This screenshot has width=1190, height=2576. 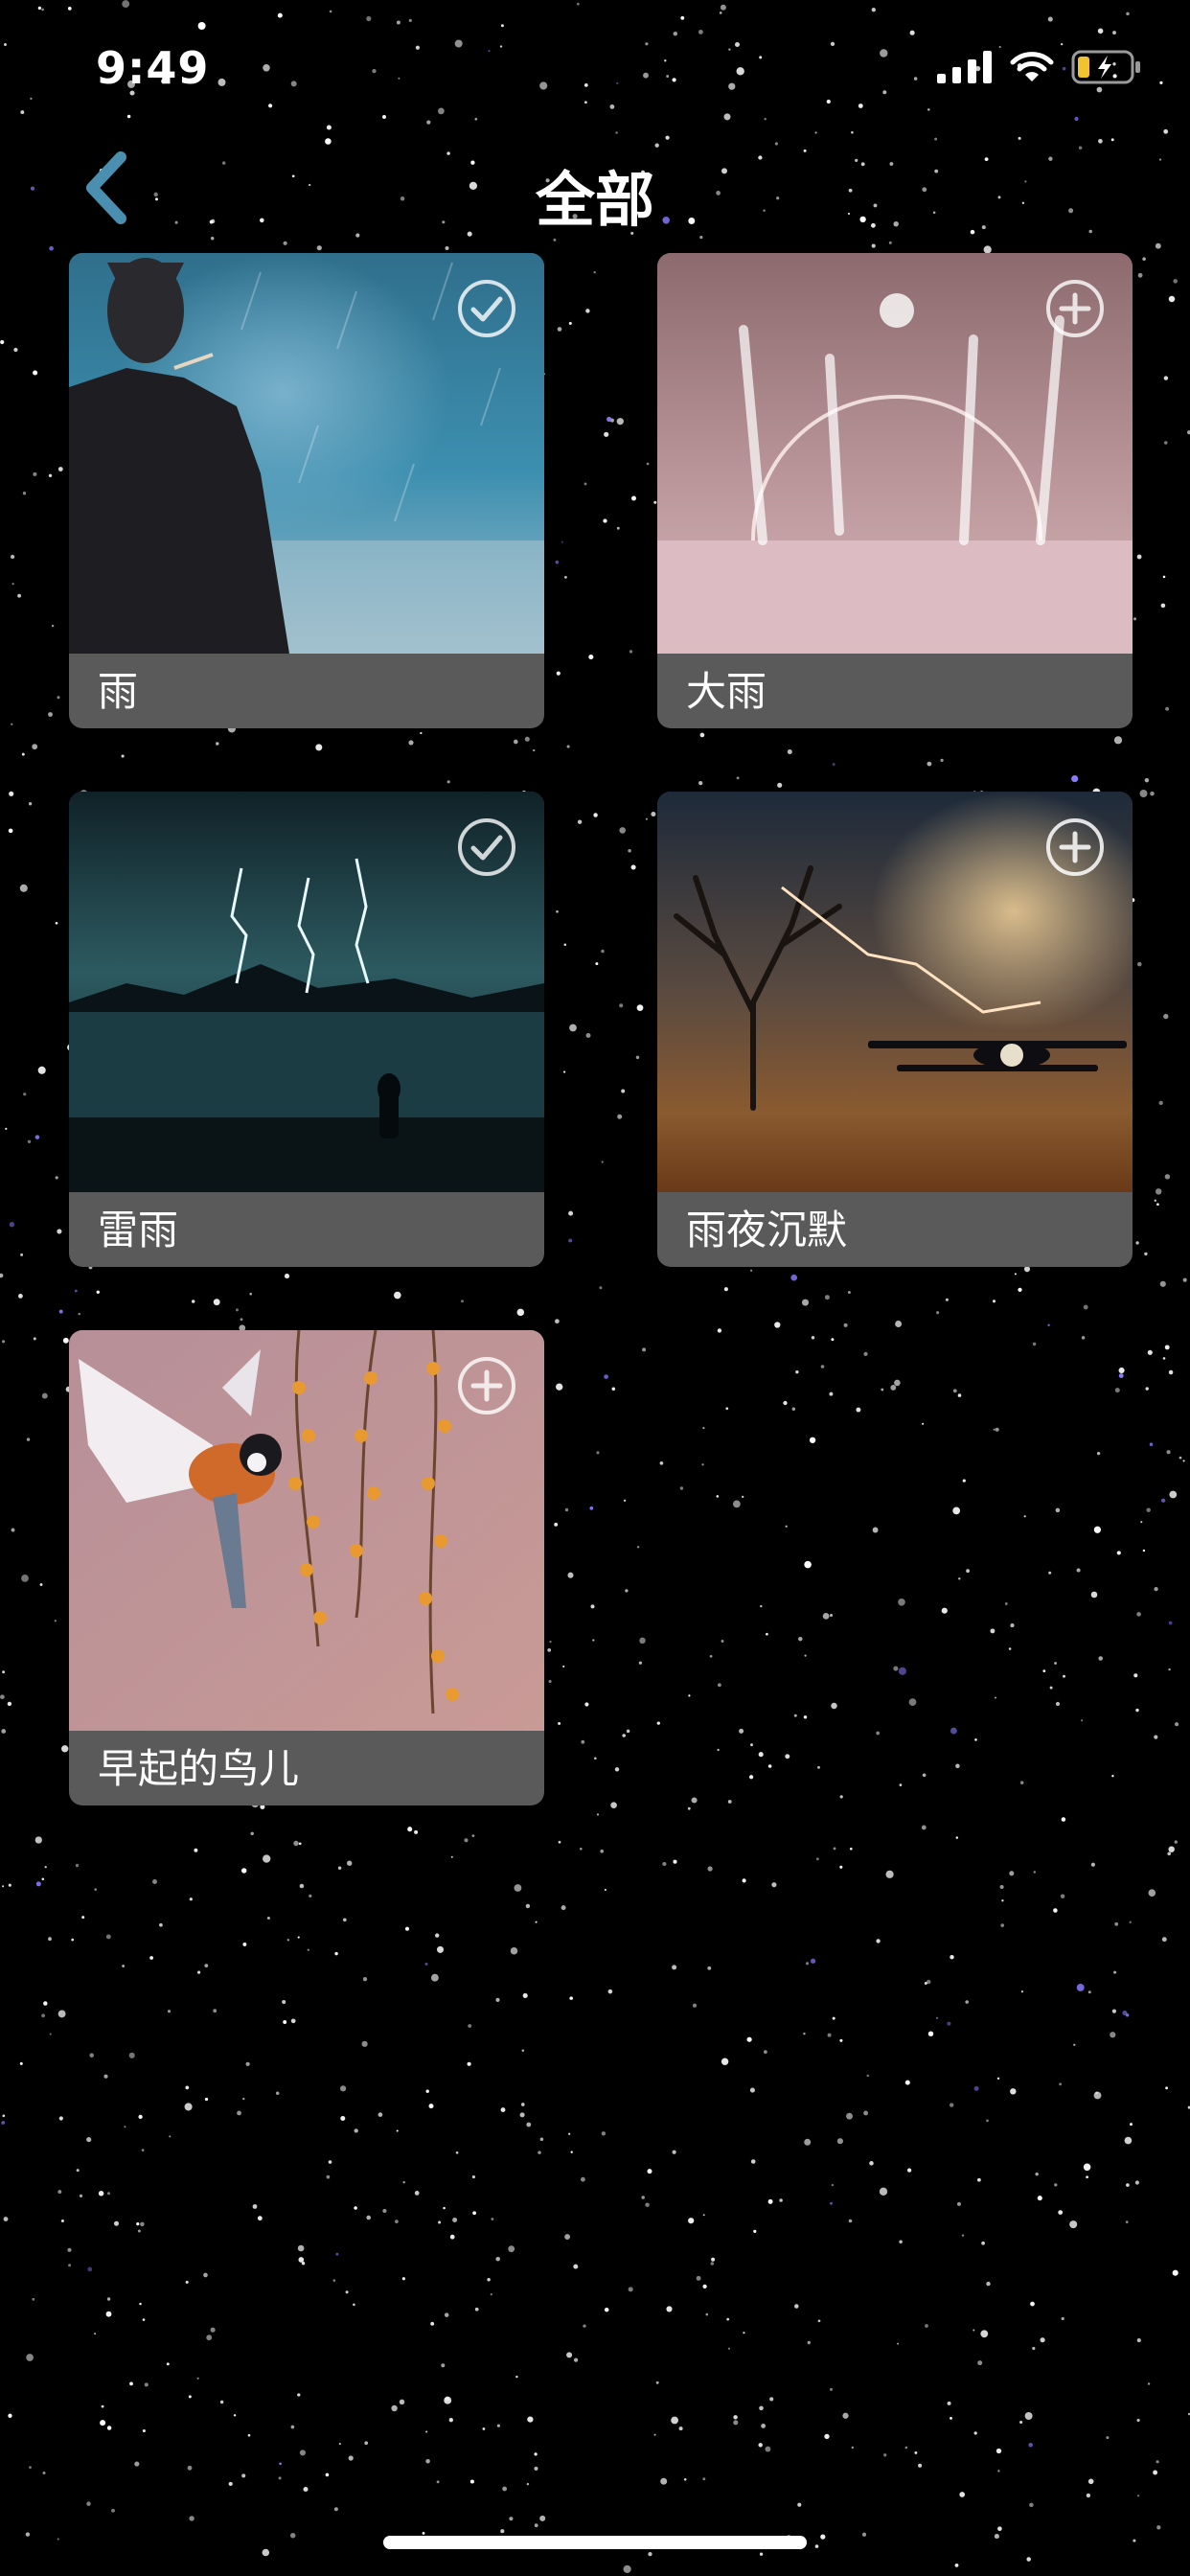 What do you see at coordinates (895, 1029) in the screenshot?
I see `sound-card-rainy-night-silence: 雨夜沉默` at bounding box center [895, 1029].